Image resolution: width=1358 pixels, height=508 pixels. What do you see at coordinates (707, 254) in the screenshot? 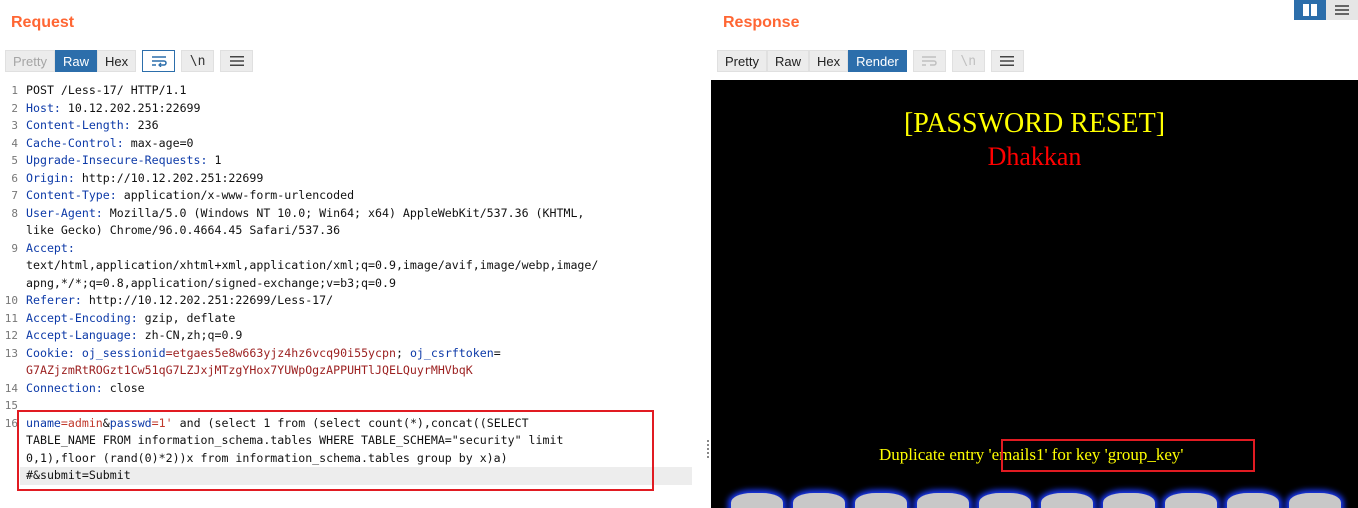
I see `pane-divider` at bounding box center [707, 254].